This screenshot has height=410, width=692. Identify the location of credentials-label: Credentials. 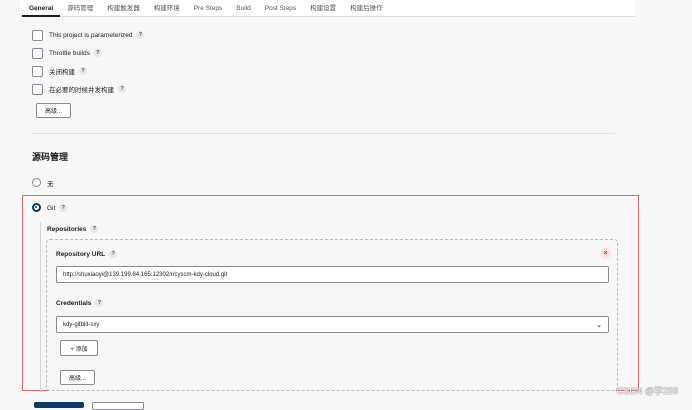
(74, 303).